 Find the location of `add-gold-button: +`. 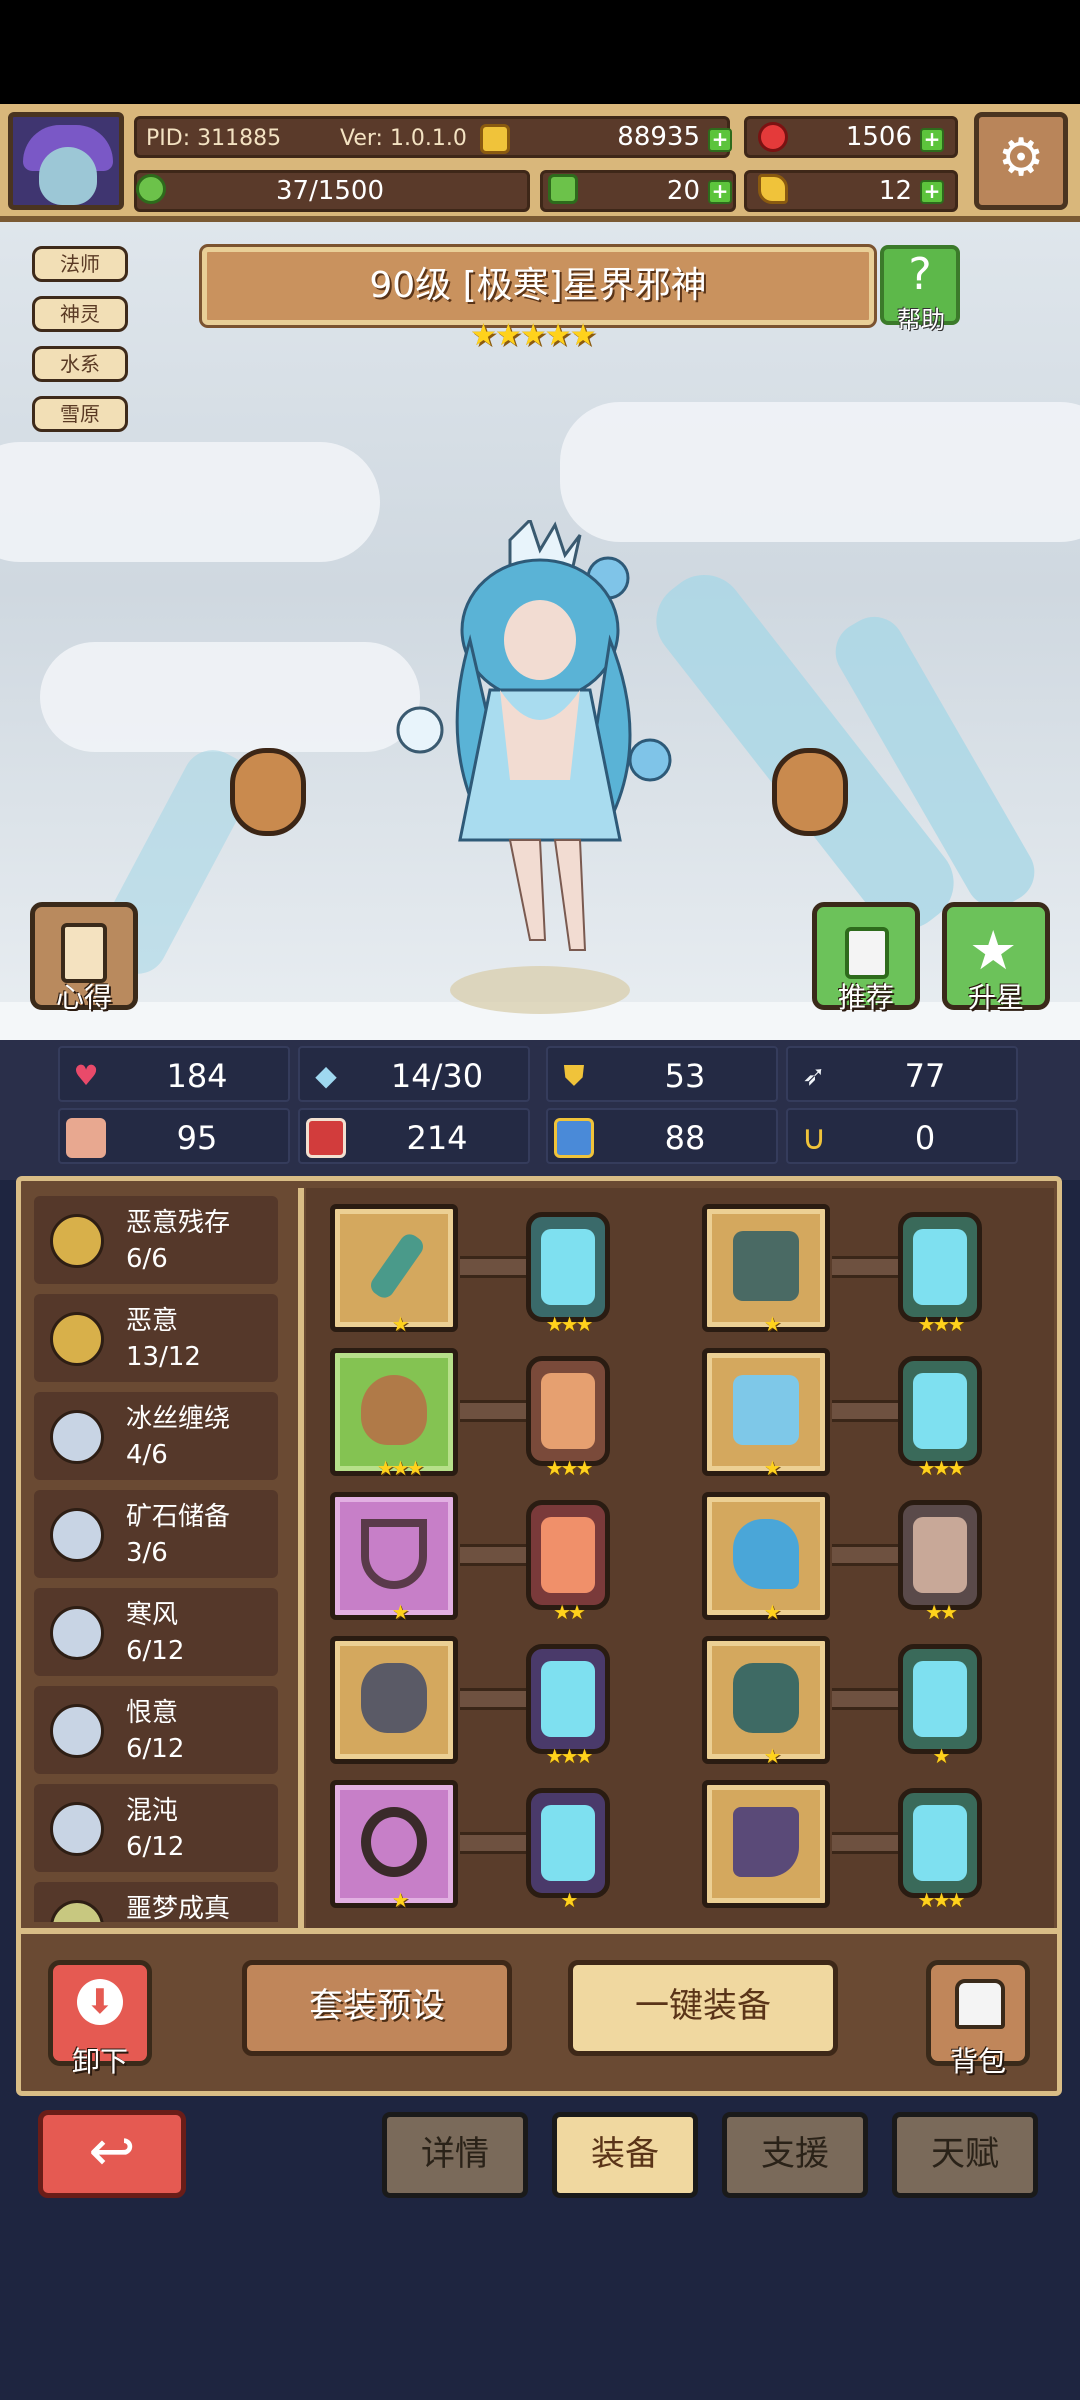

add-gold-button: + is located at coordinates (720, 140).